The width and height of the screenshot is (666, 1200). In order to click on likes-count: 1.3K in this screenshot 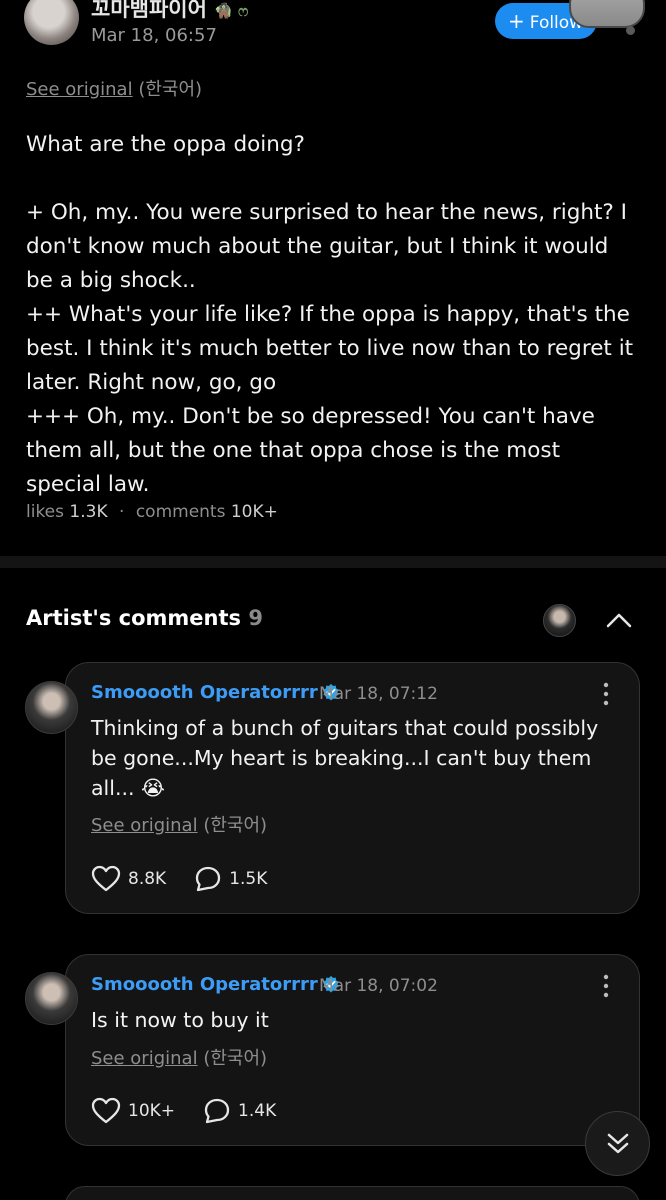, I will do `click(88, 512)`.